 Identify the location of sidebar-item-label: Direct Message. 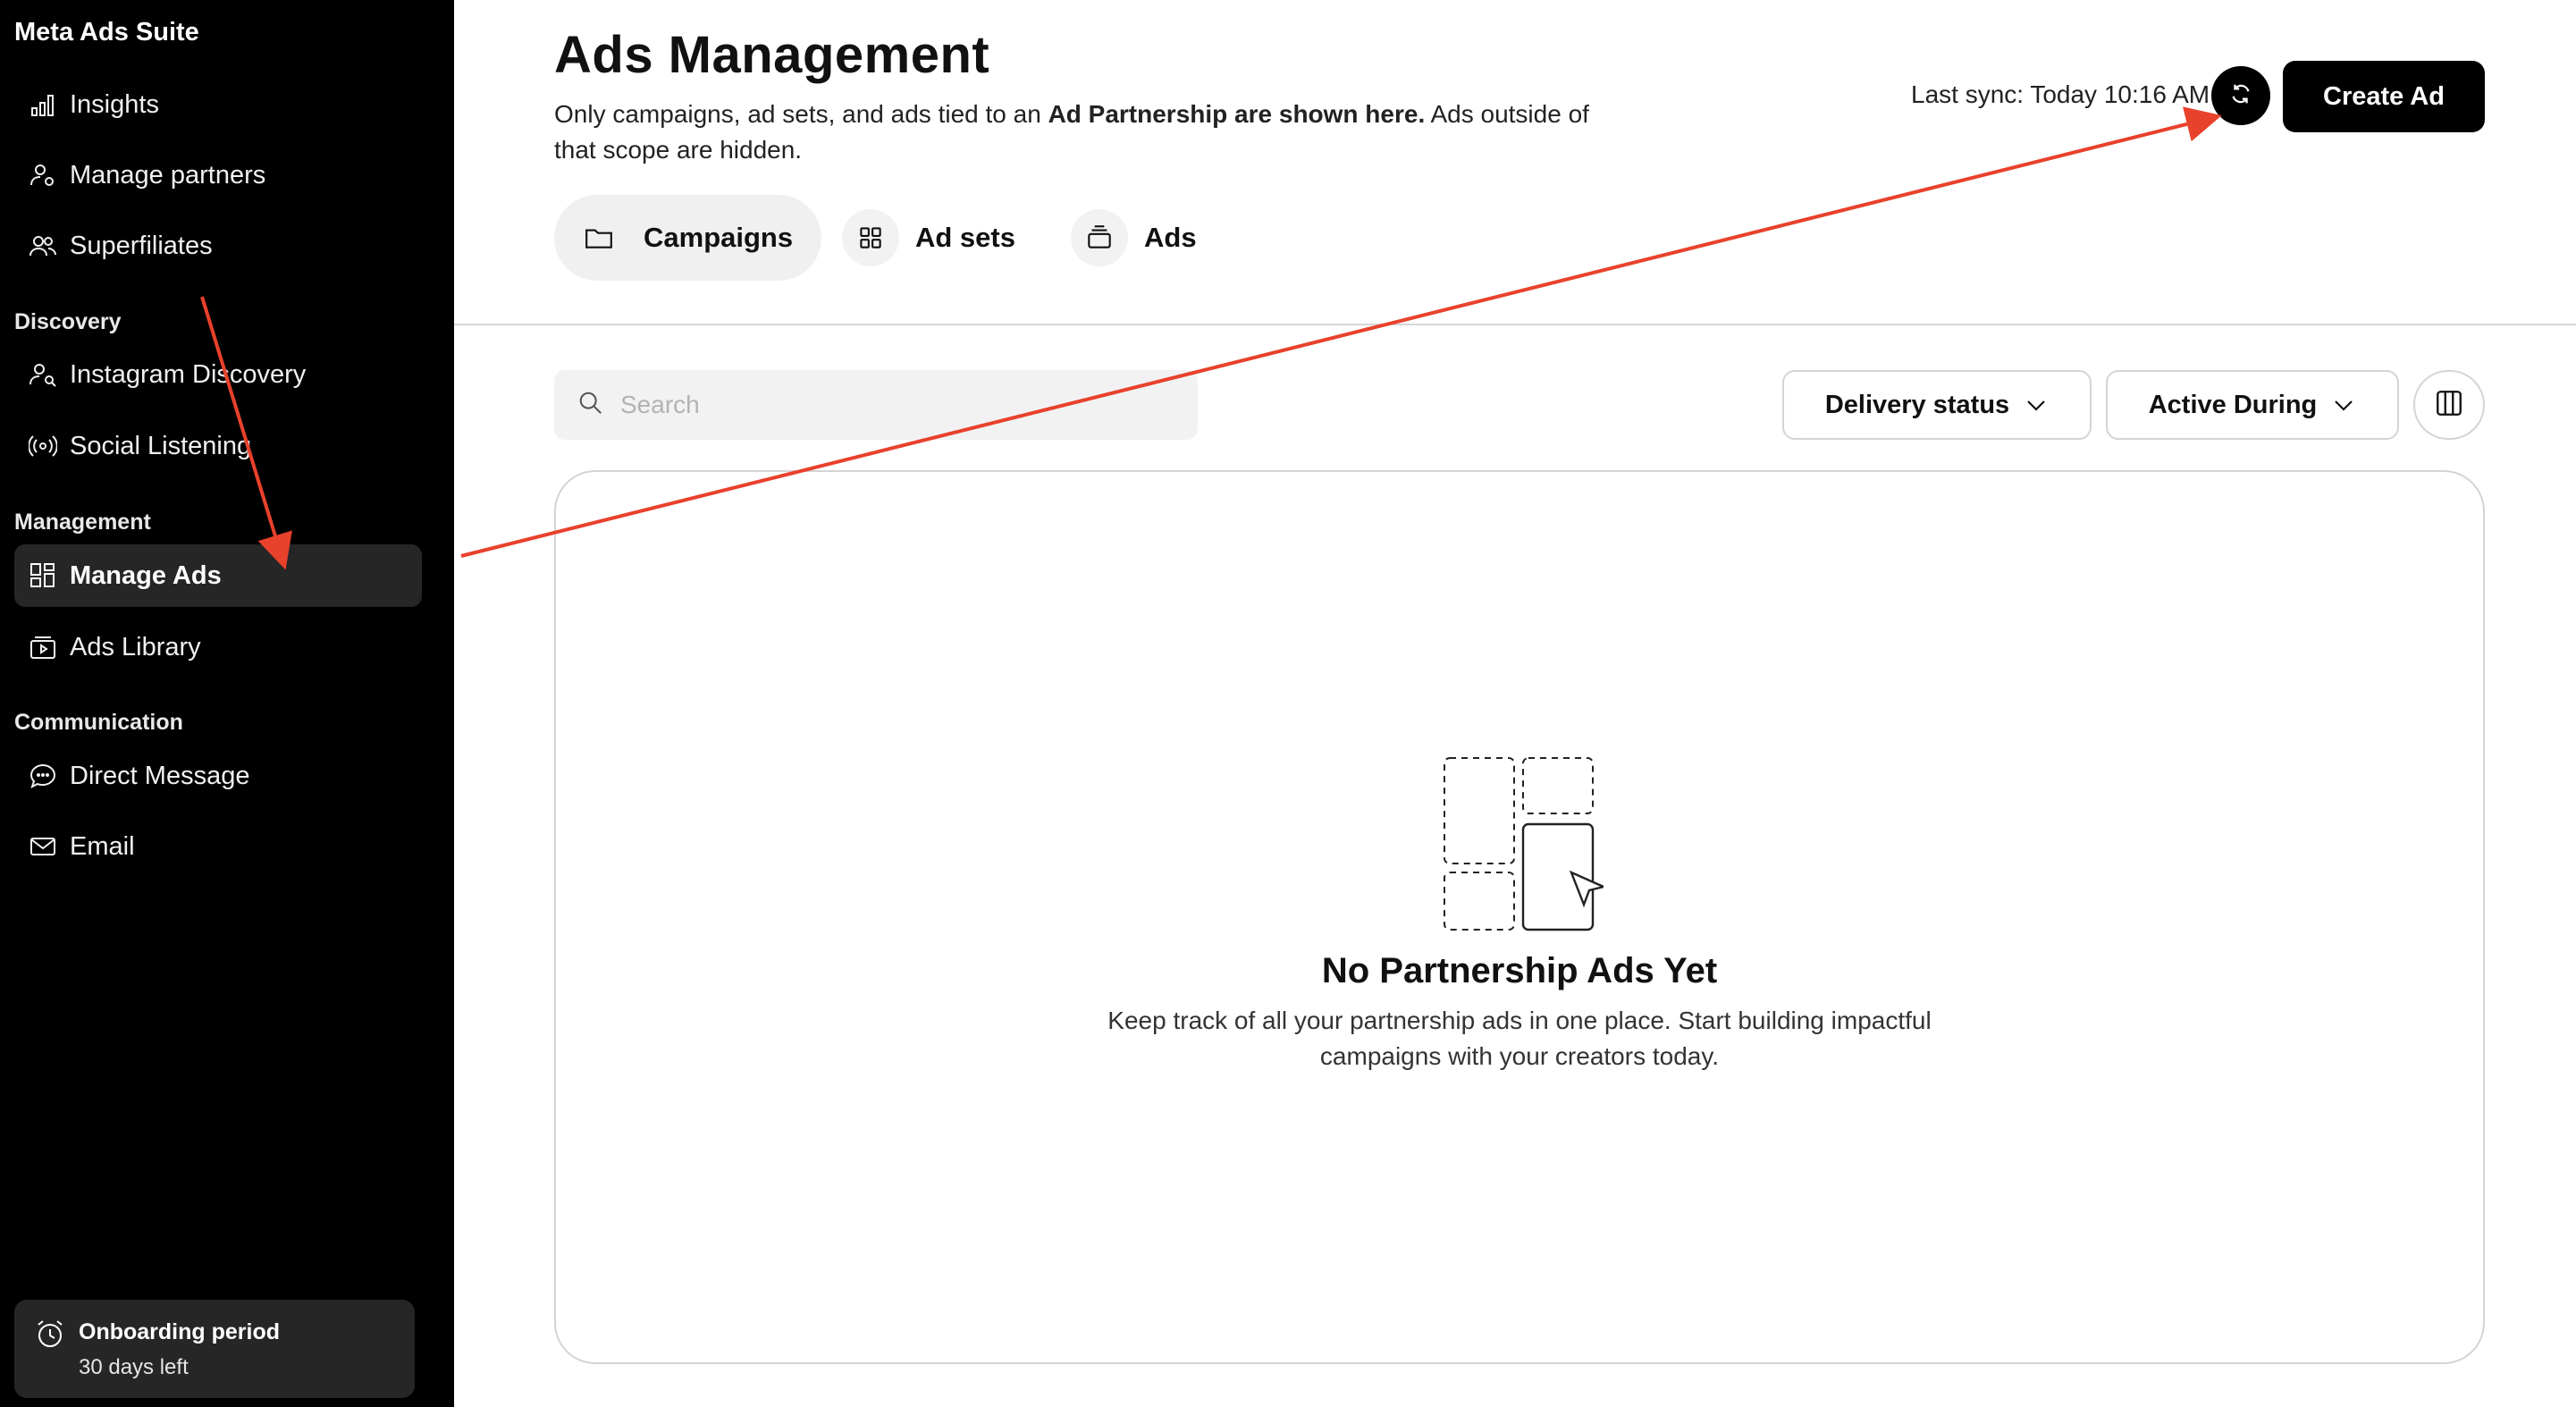
(160, 775).